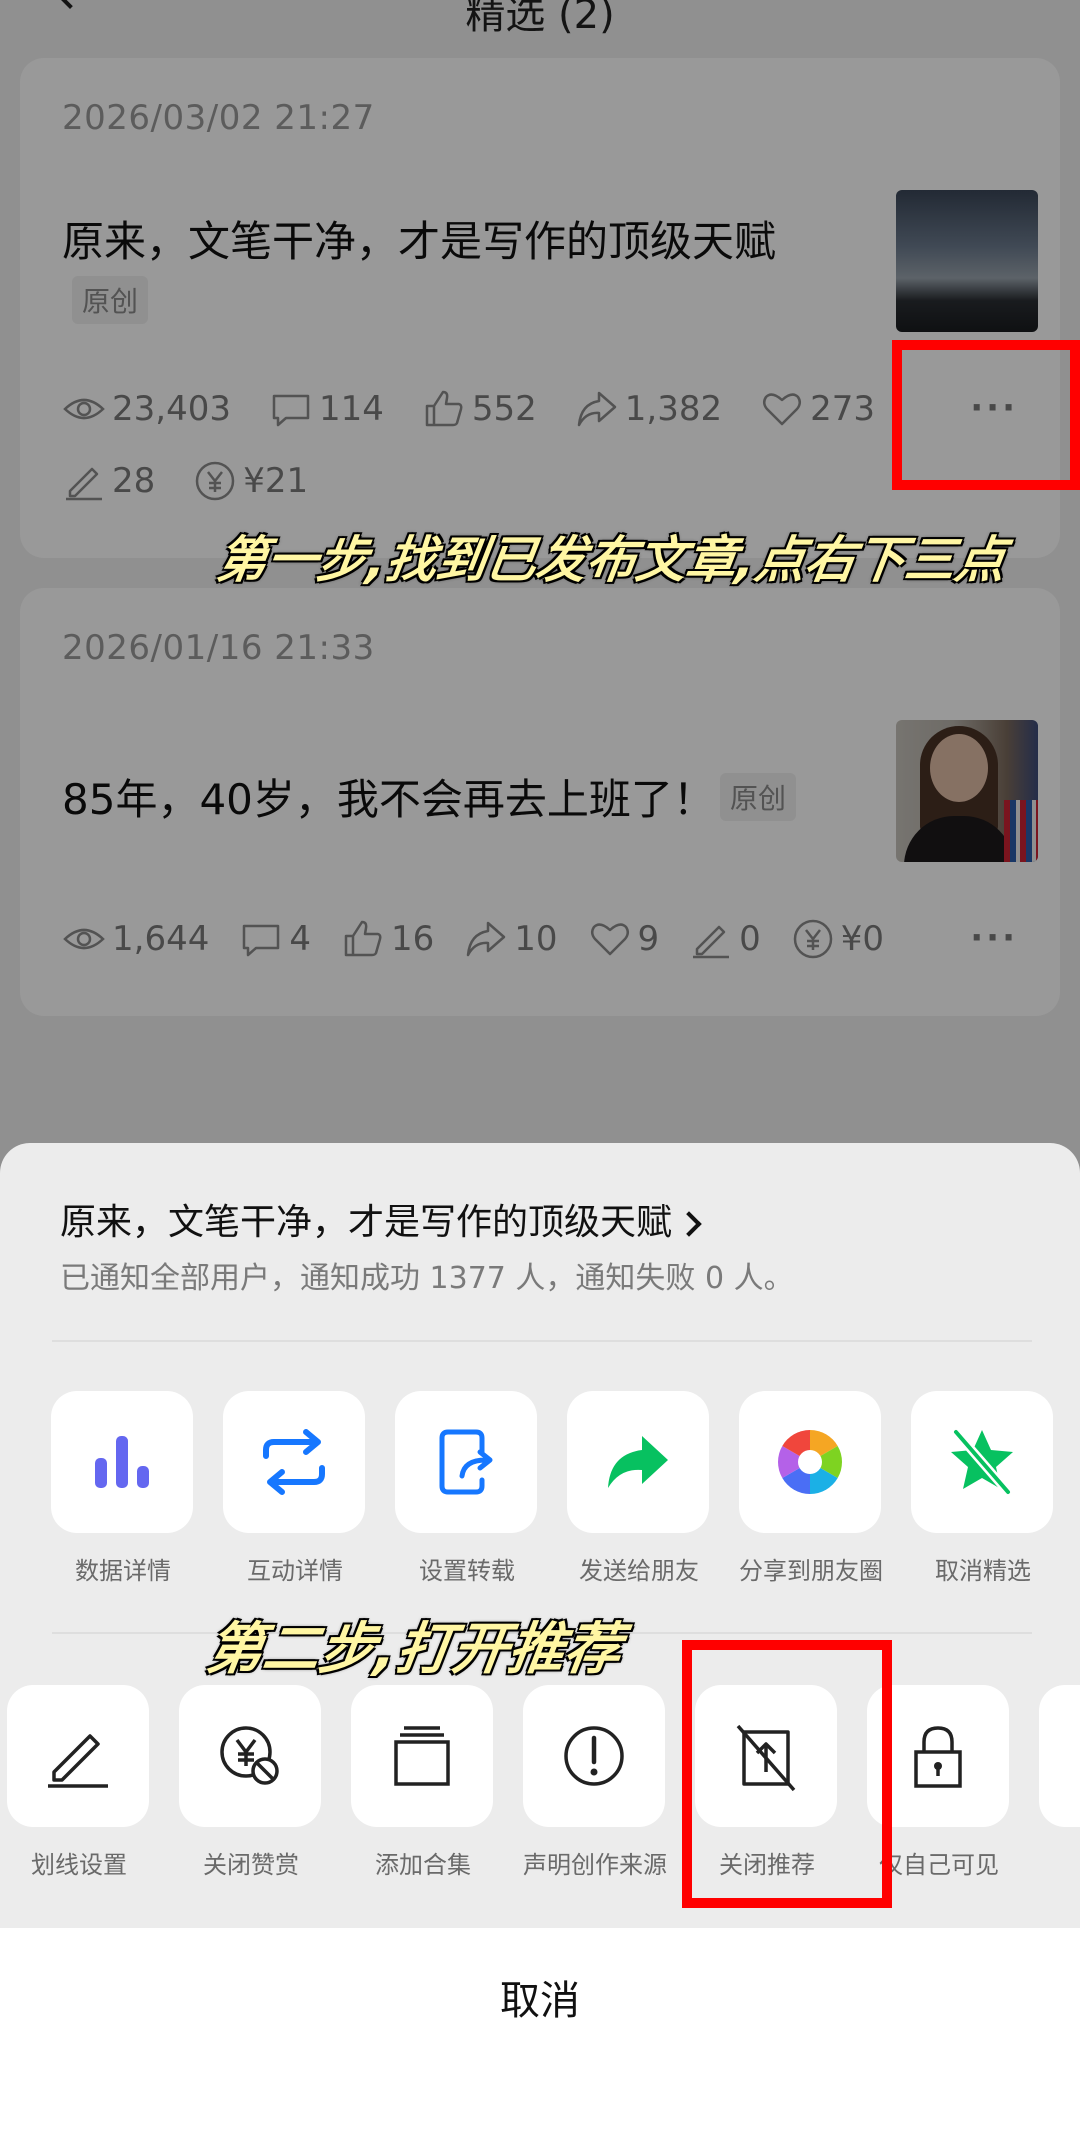 Image resolution: width=1080 pixels, height=2156 pixels. I want to click on step1-annotation: 第一步,找到已发布文章,点右下三点, so click(611, 560).